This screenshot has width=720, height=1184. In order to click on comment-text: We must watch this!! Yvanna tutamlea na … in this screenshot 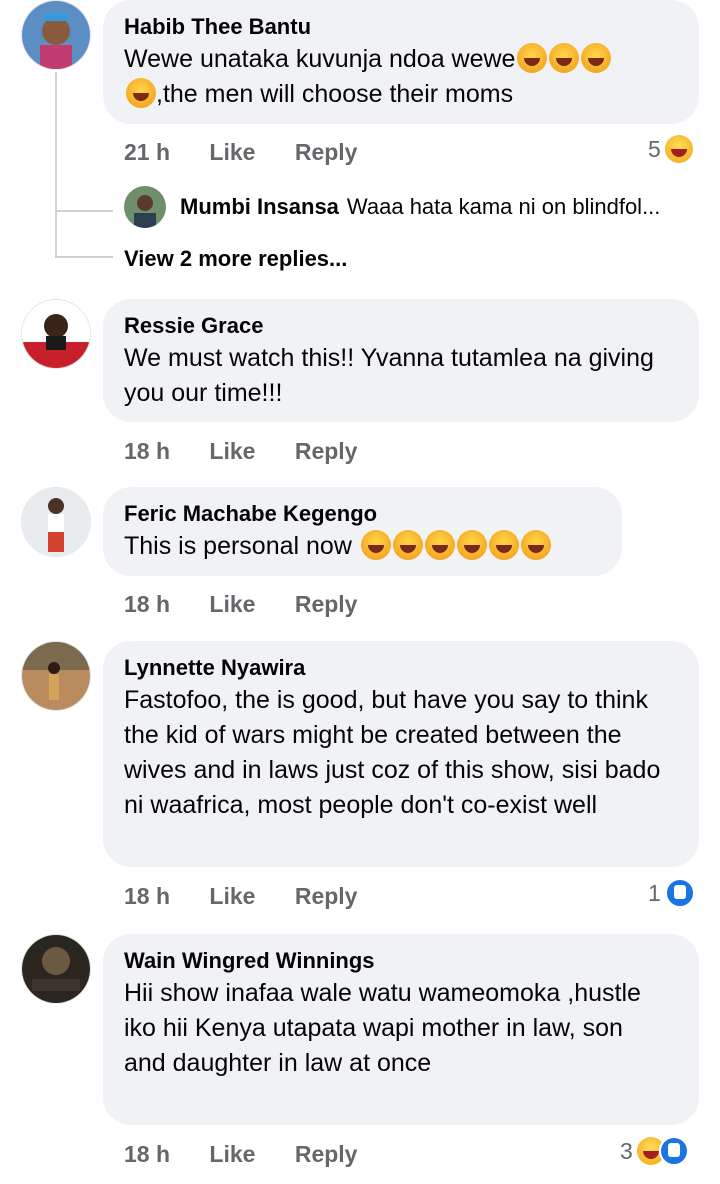, I will do `click(389, 375)`.